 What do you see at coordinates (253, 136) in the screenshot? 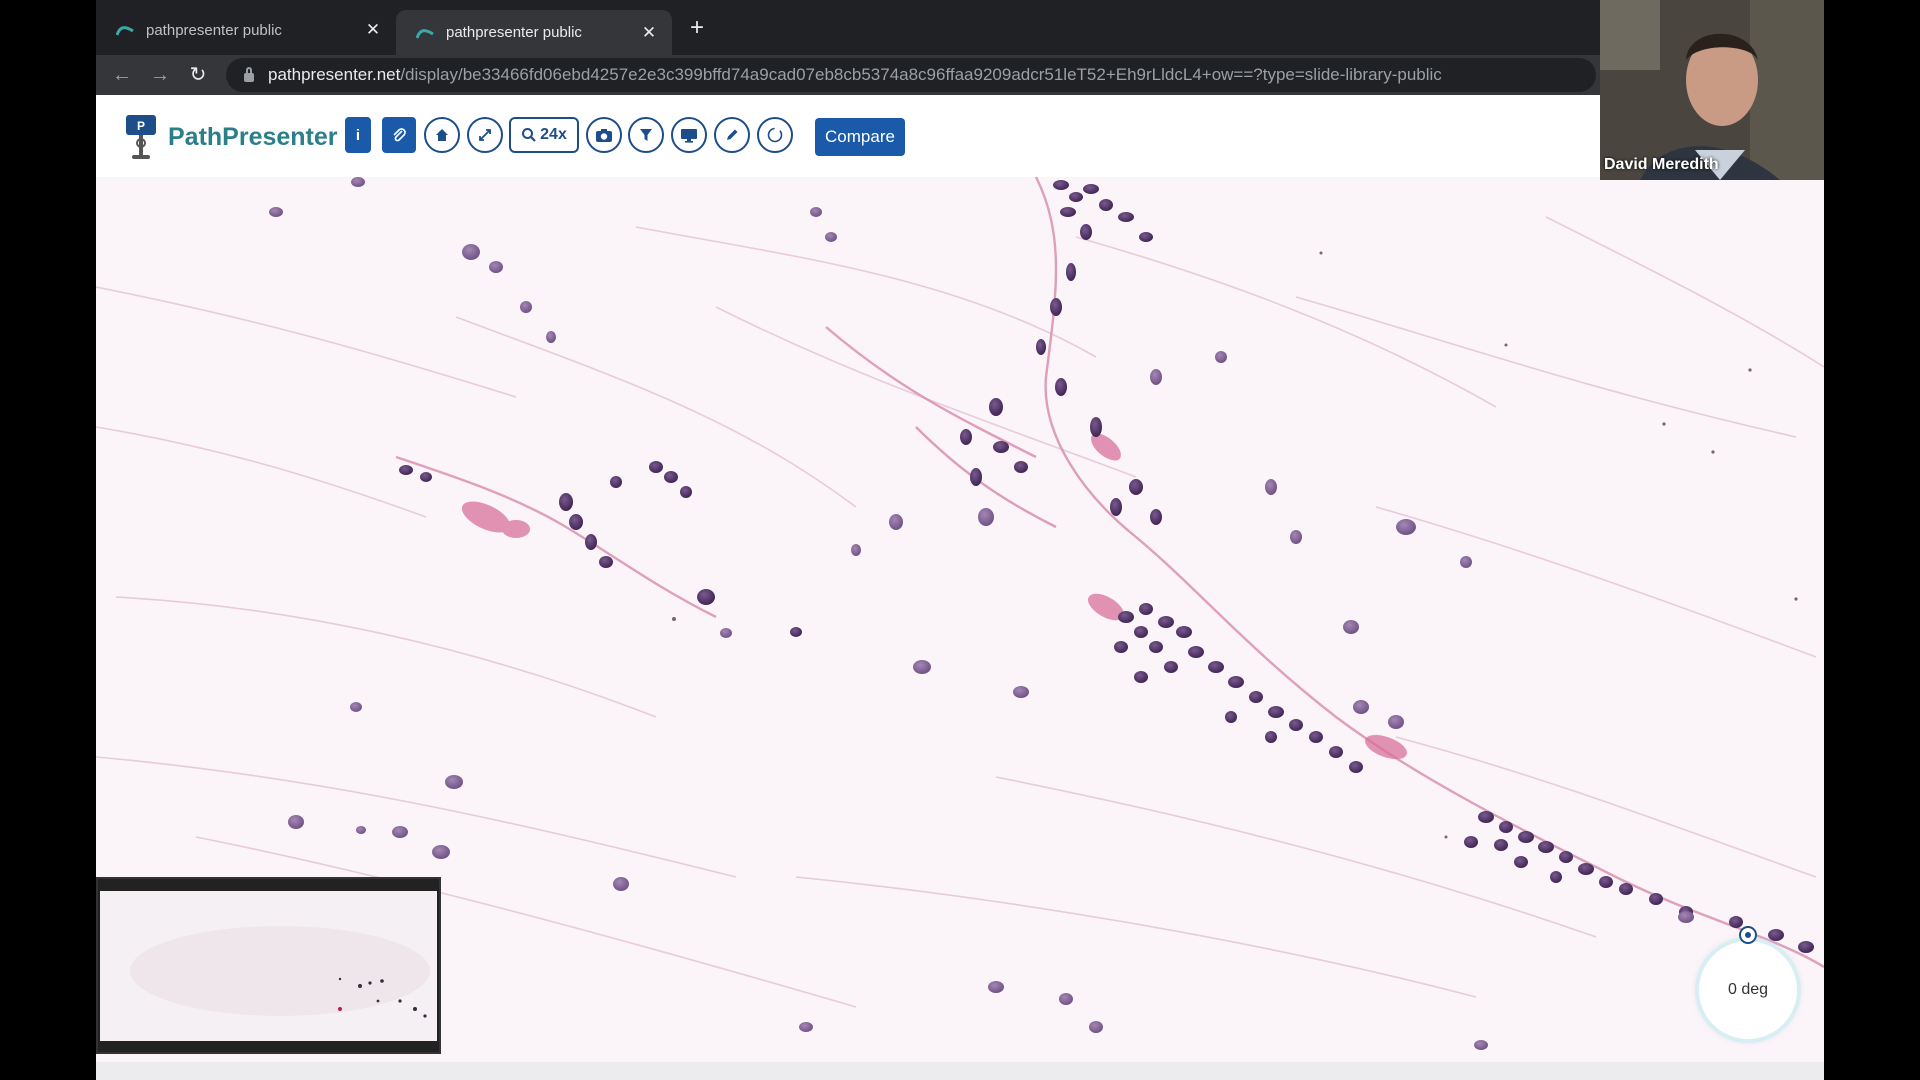
I see `logo-text: PathPresenter` at bounding box center [253, 136].